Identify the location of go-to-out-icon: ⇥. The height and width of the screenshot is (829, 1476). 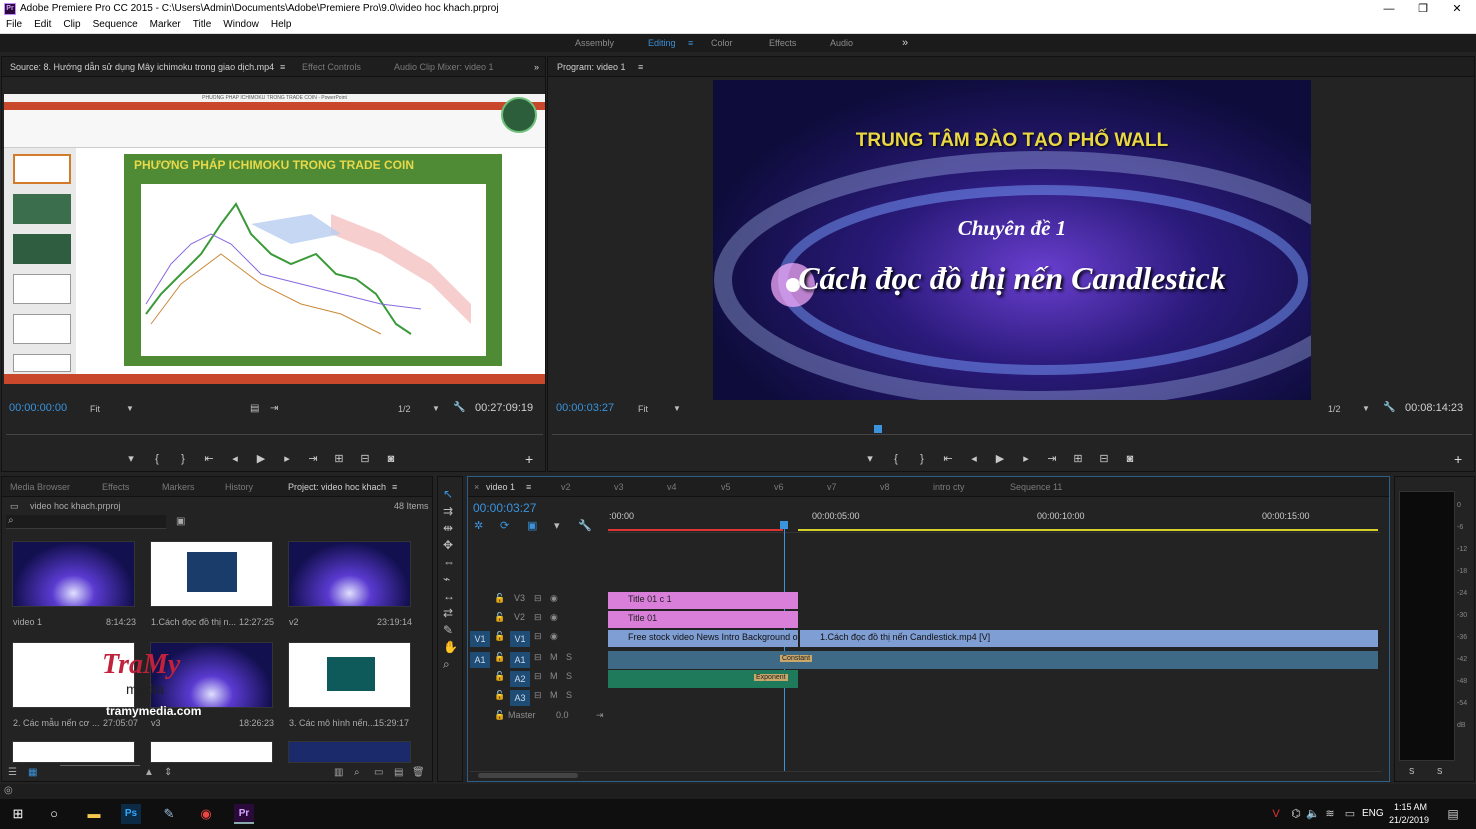
(313, 458).